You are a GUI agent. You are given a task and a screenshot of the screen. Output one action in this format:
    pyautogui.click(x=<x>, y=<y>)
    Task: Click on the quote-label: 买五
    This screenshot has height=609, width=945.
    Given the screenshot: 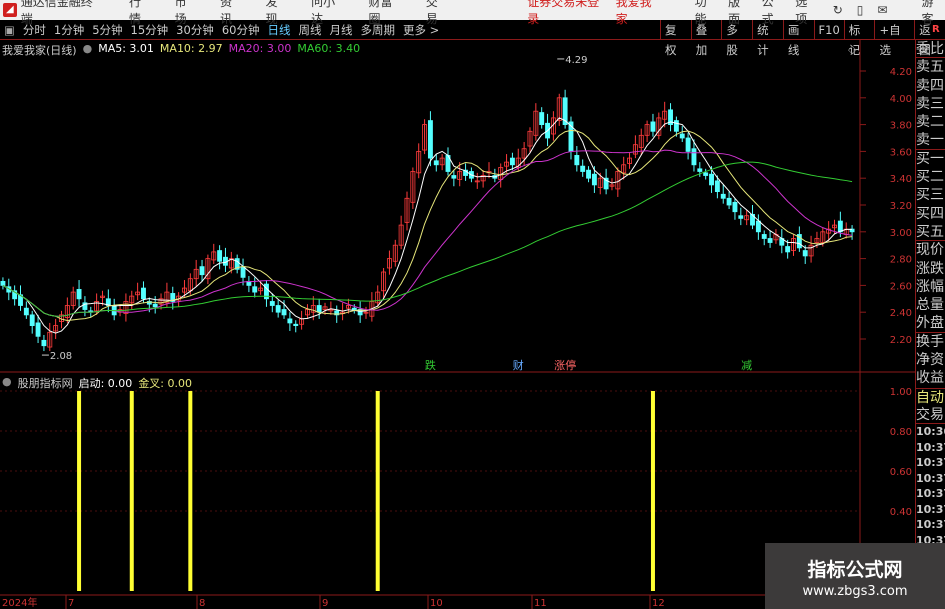 What is the action you would take?
    pyautogui.click(x=930, y=232)
    